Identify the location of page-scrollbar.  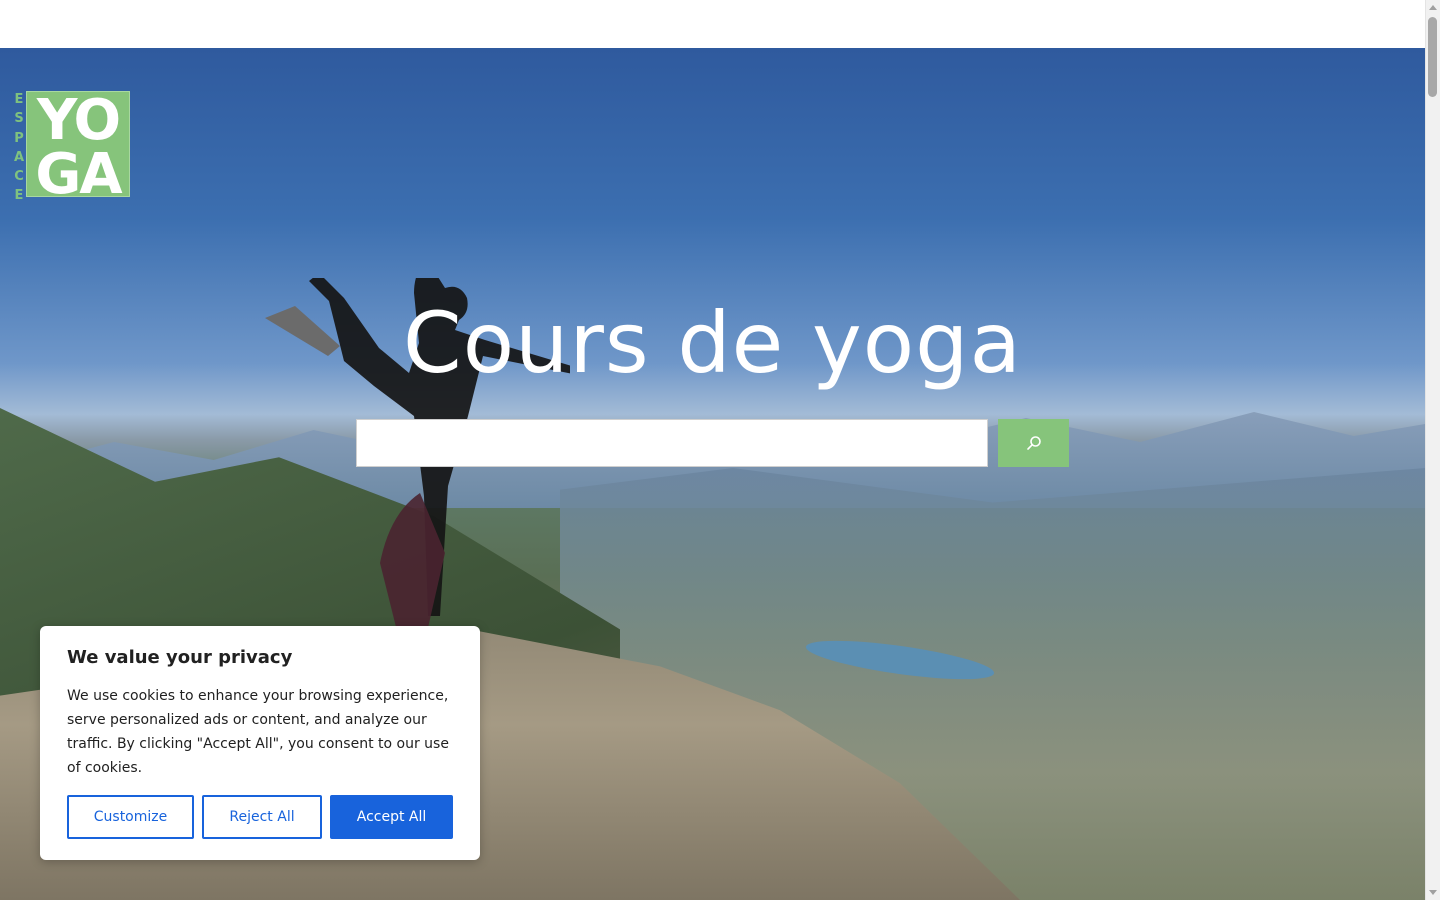
(1432, 450).